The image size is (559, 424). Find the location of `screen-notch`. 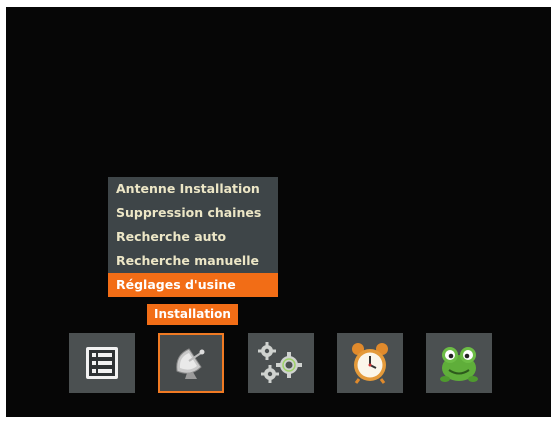

screen-notch is located at coordinates (254, 413).